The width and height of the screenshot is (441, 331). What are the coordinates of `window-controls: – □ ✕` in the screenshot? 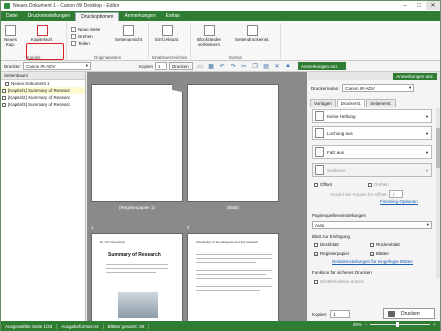 It's located at (419, 5).